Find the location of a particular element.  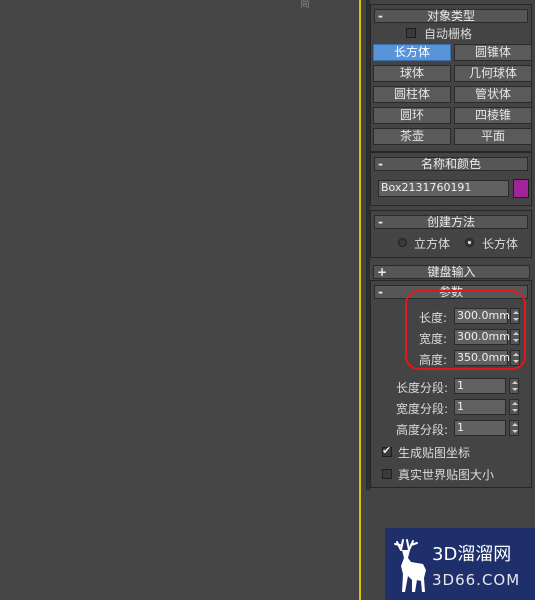

teapot-button: 茶壶 is located at coordinates (412, 136).